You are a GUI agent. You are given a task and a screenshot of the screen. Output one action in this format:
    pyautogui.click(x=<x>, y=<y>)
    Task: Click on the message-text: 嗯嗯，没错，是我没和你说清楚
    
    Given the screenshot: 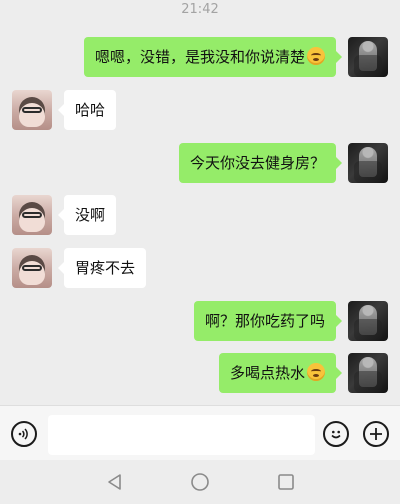 What is the action you would take?
    pyautogui.click(x=199, y=57)
    